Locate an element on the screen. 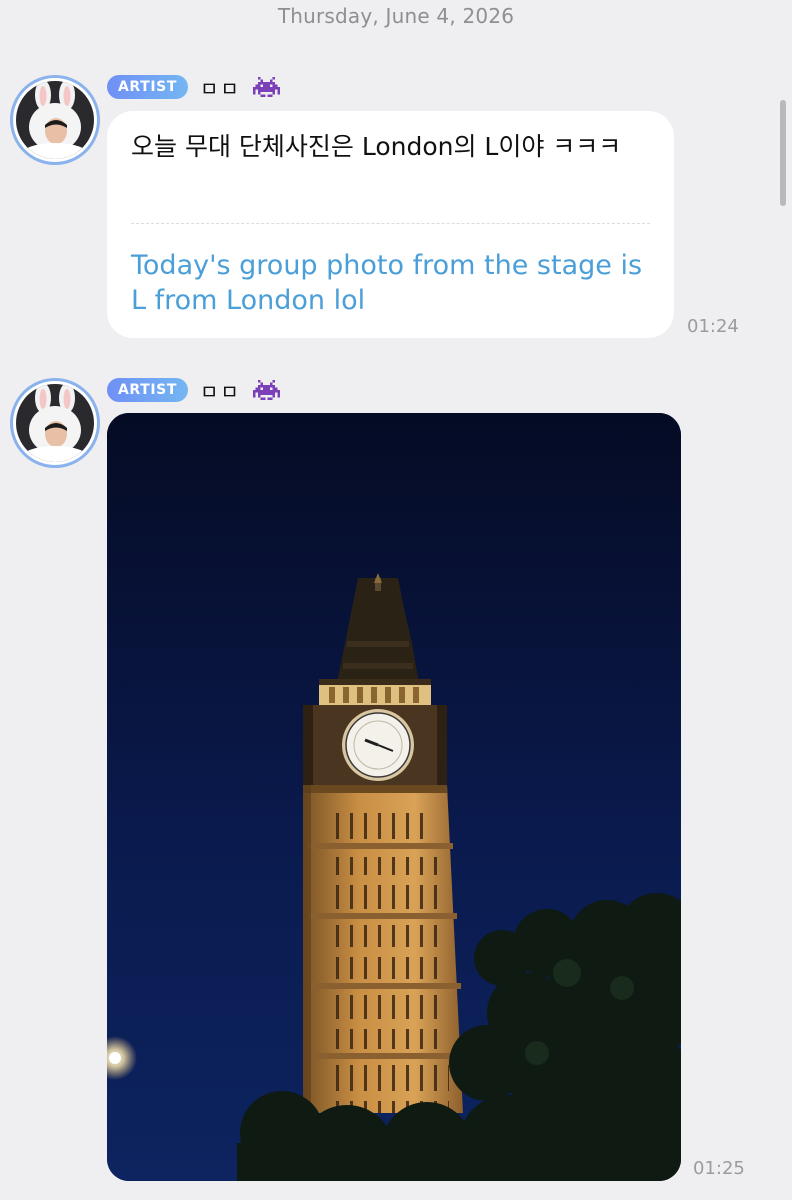  translation-divider is located at coordinates (390, 223).